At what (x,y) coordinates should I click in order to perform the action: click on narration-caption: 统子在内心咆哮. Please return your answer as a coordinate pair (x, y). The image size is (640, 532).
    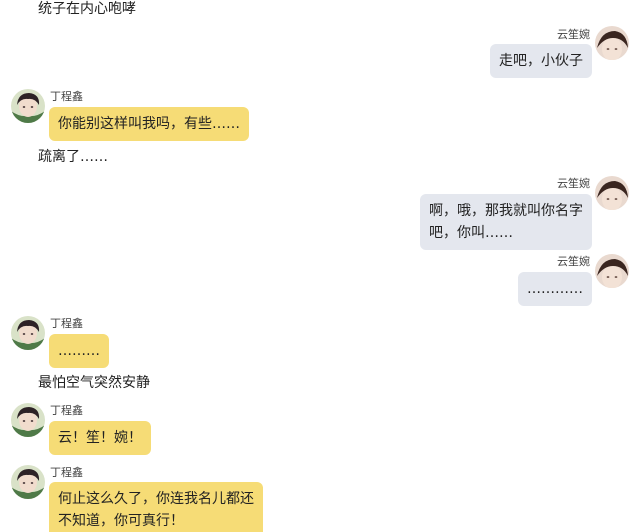
    Looking at the image, I should click on (87, 9).